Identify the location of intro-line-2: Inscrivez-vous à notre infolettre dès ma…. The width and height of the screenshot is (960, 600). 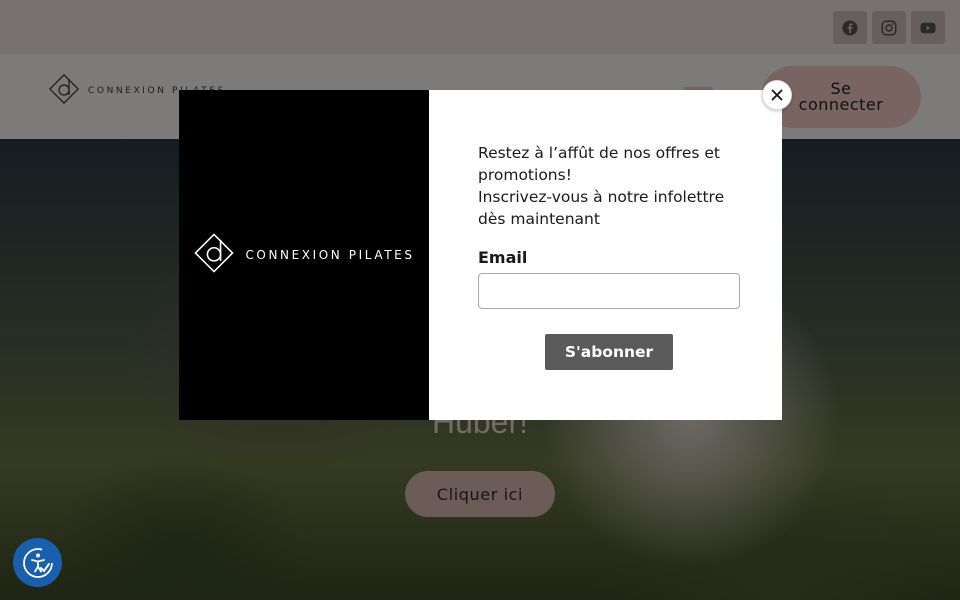
(601, 208).